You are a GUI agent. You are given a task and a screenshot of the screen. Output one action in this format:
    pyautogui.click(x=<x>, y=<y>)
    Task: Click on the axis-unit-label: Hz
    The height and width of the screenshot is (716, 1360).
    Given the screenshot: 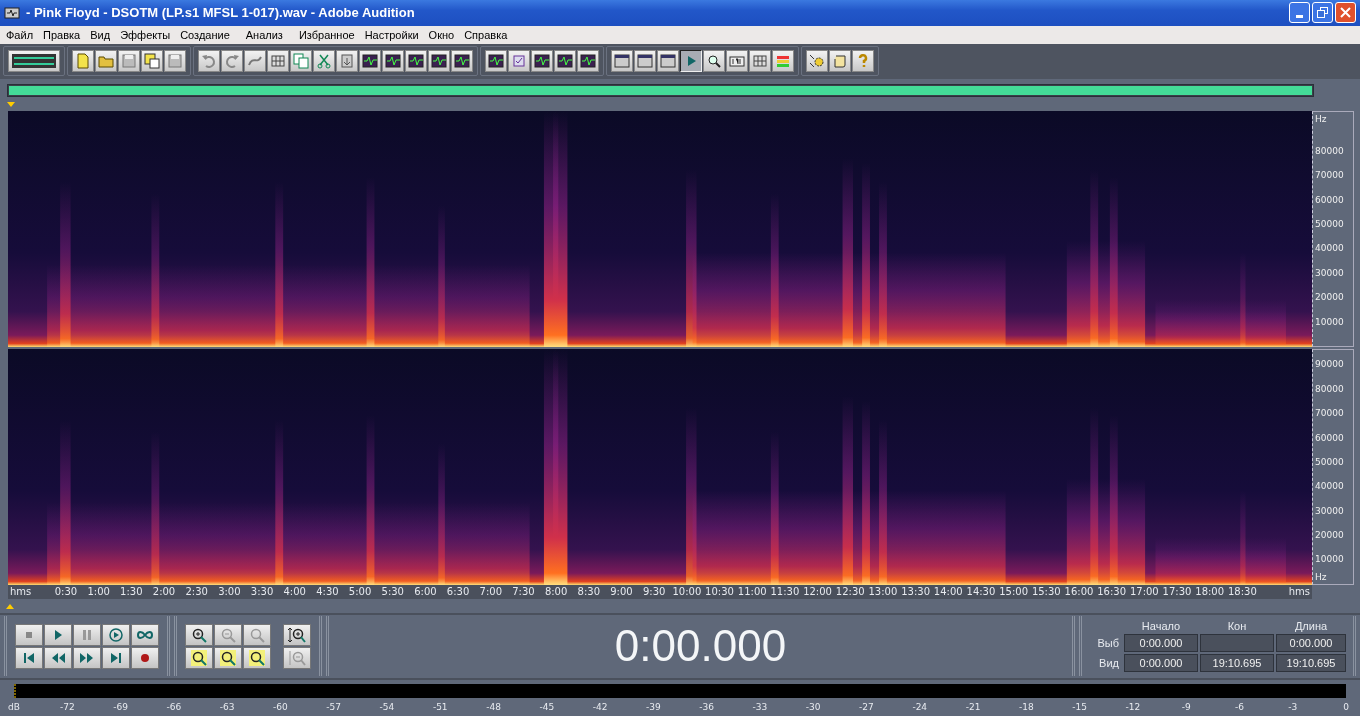 What is the action you would take?
    pyautogui.click(x=1321, y=576)
    